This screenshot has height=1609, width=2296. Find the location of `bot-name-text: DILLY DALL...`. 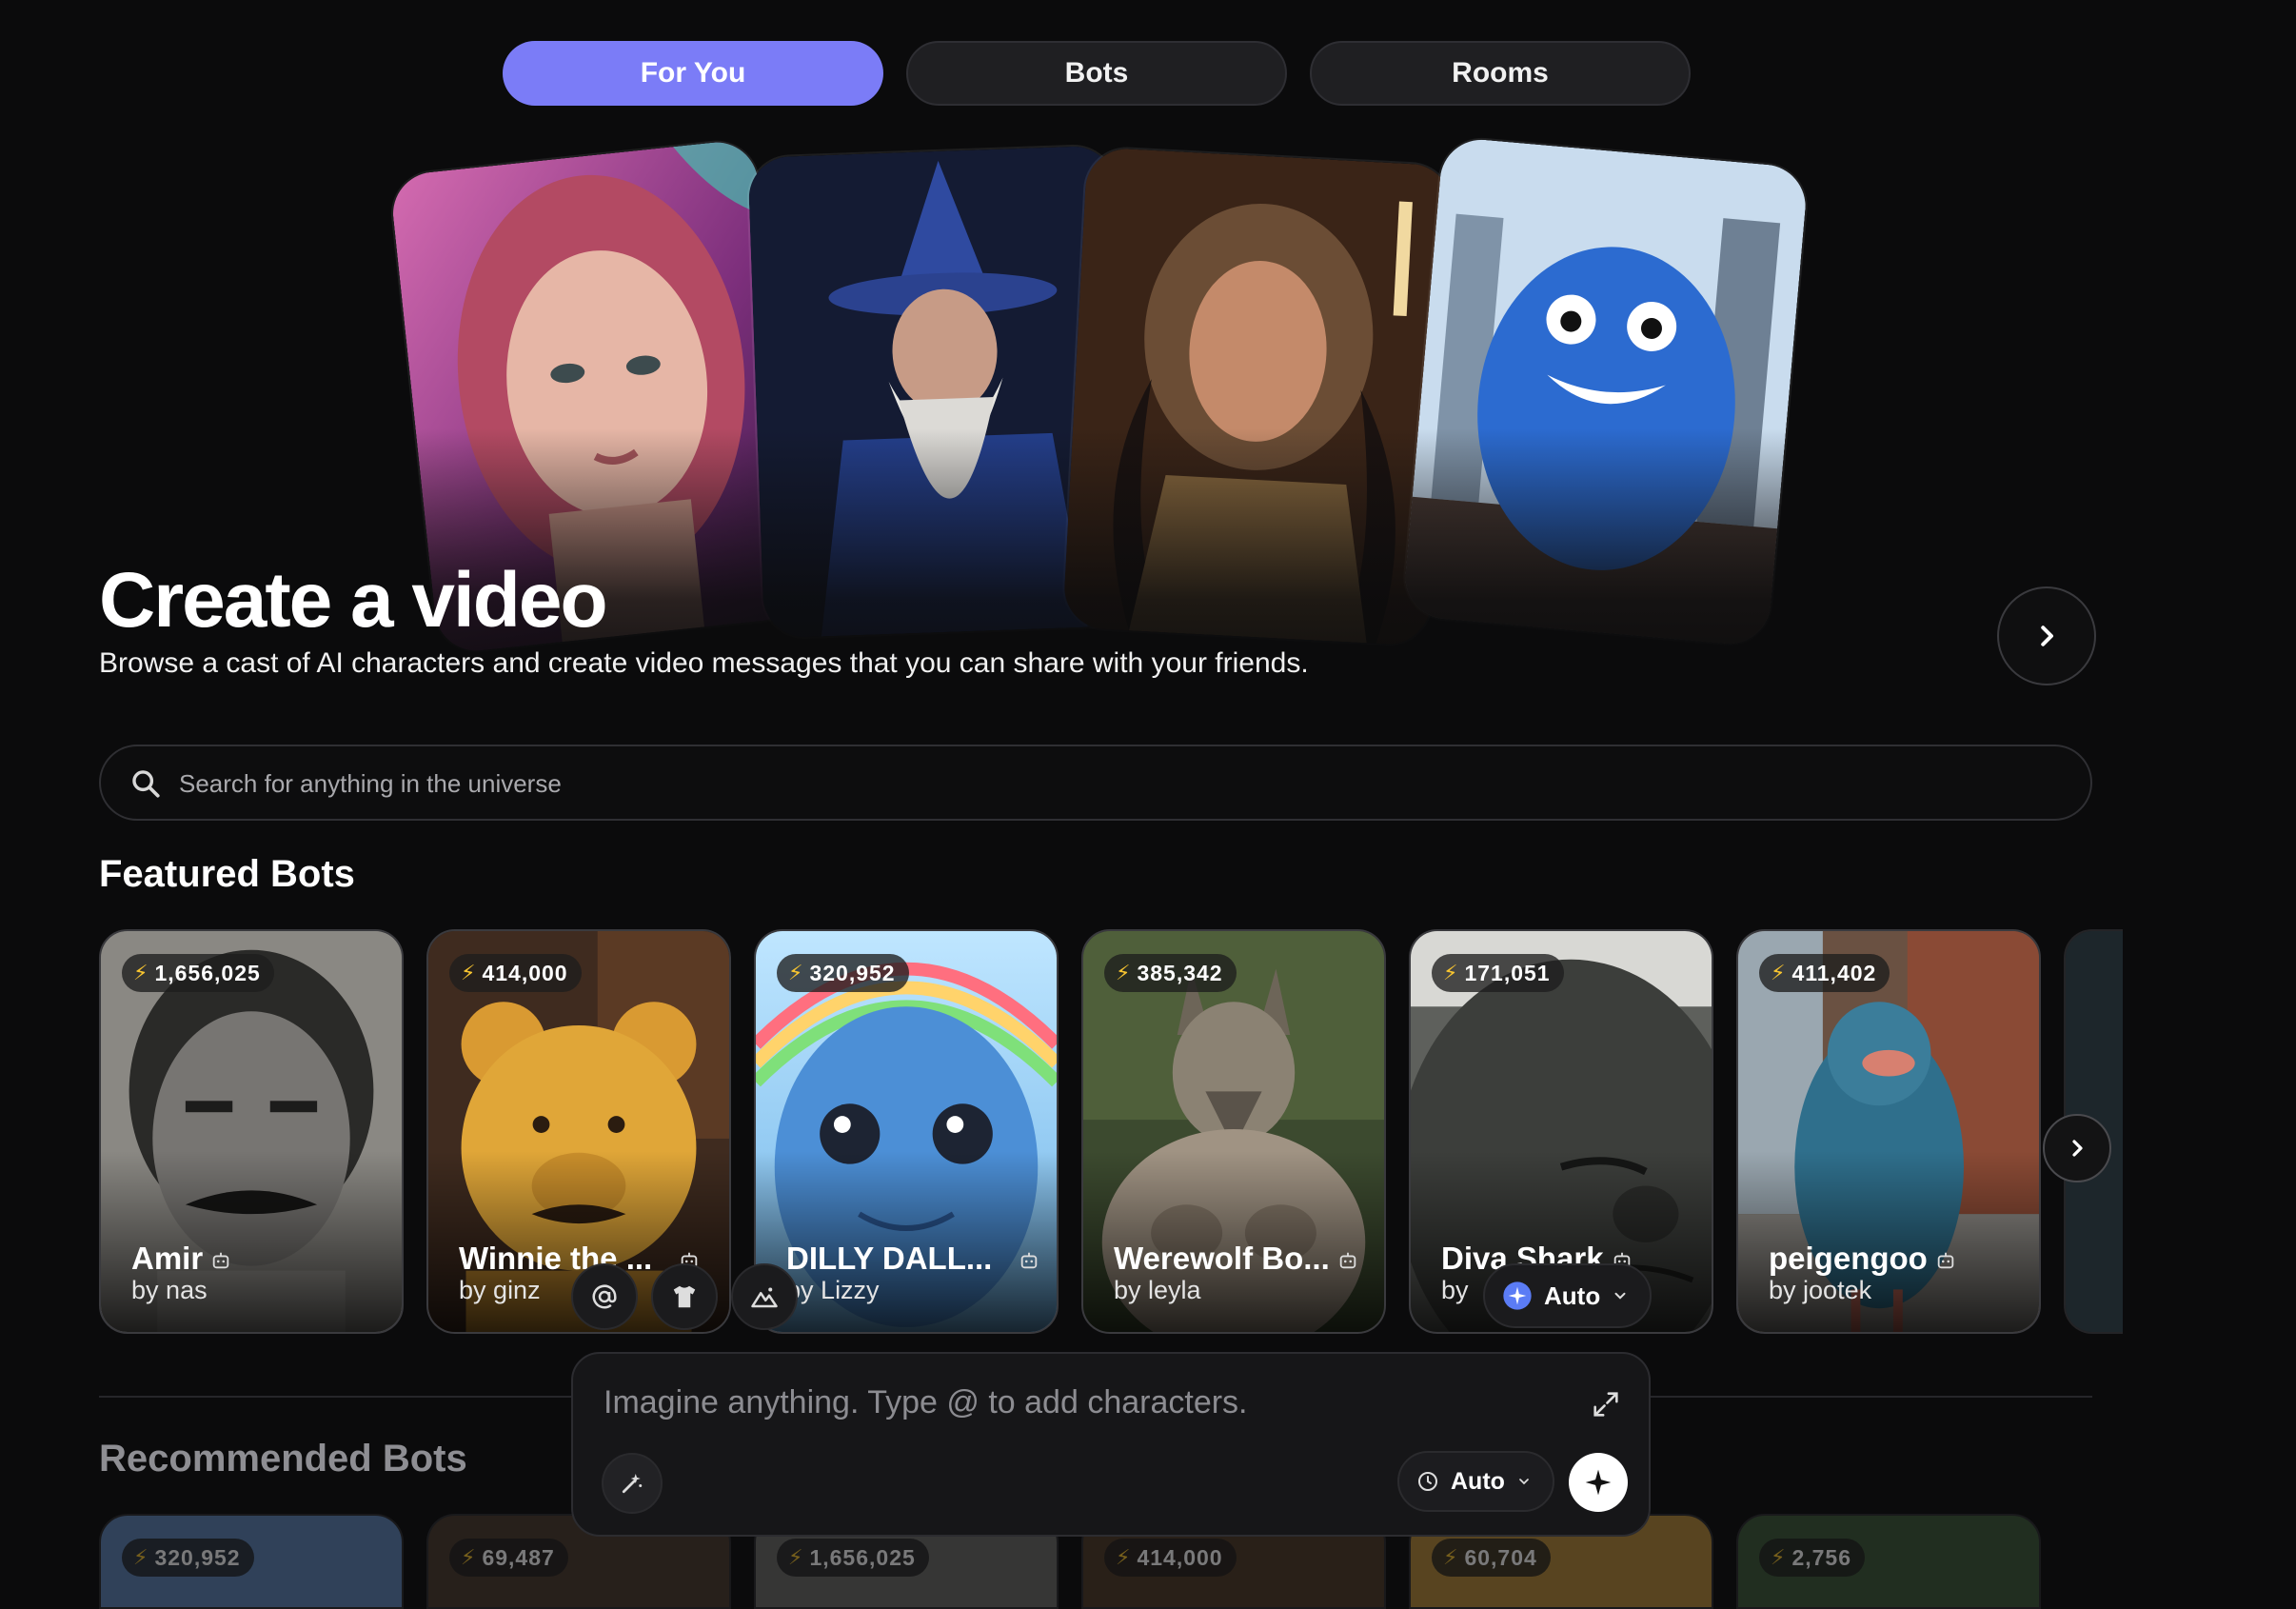

bot-name-text: DILLY DALL... is located at coordinates (889, 1259).